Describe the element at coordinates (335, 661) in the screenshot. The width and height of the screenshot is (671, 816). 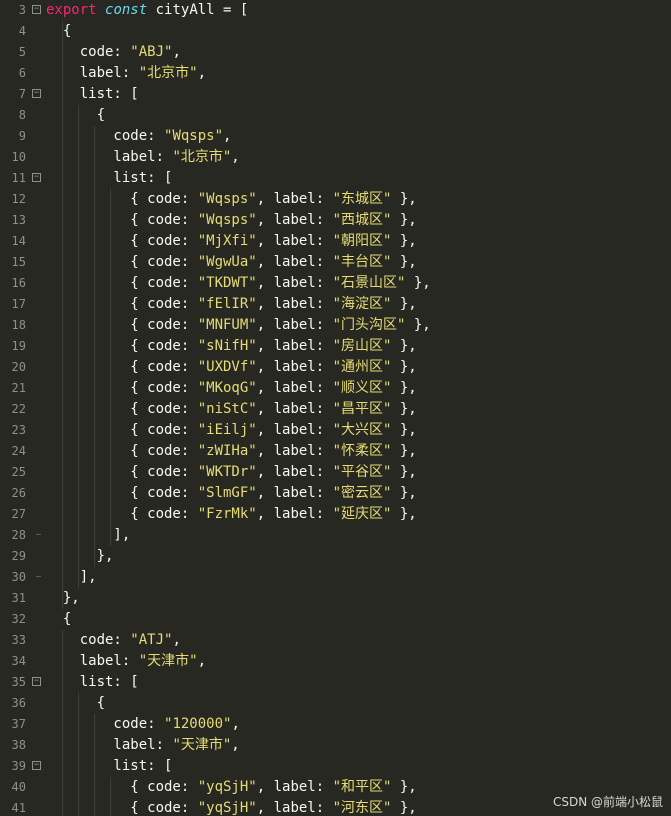
I see `code-line: 34 label: "天津市",` at that location.